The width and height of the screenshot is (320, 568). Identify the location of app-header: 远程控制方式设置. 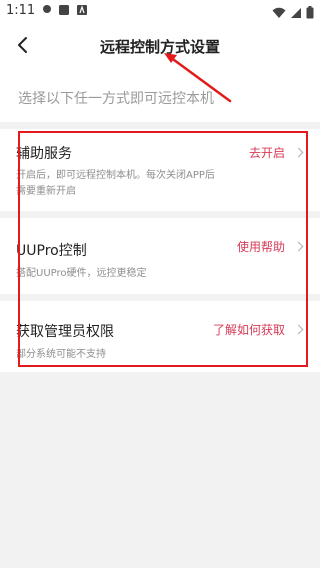
(160, 46).